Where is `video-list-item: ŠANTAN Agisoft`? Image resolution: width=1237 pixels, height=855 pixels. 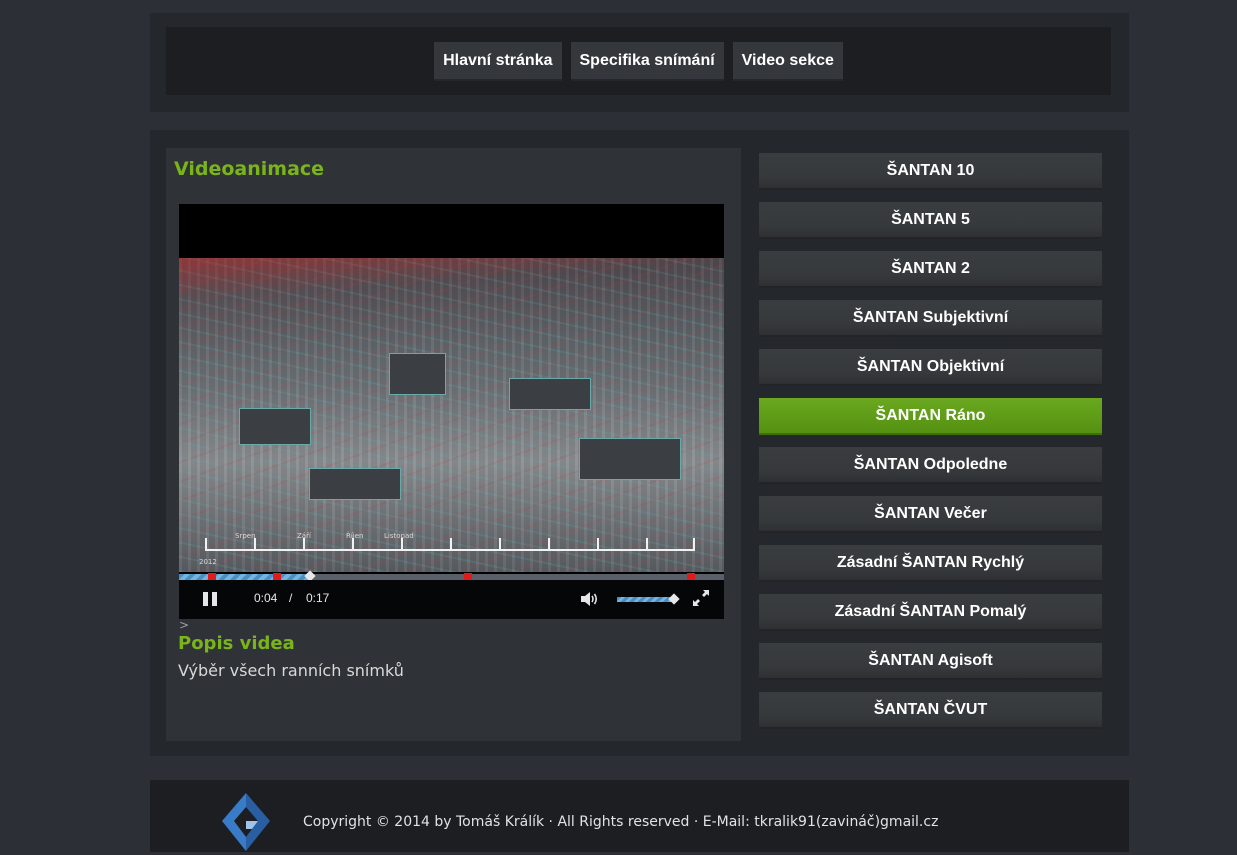 video-list-item: ŠANTAN Agisoft is located at coordinates (930, 661).